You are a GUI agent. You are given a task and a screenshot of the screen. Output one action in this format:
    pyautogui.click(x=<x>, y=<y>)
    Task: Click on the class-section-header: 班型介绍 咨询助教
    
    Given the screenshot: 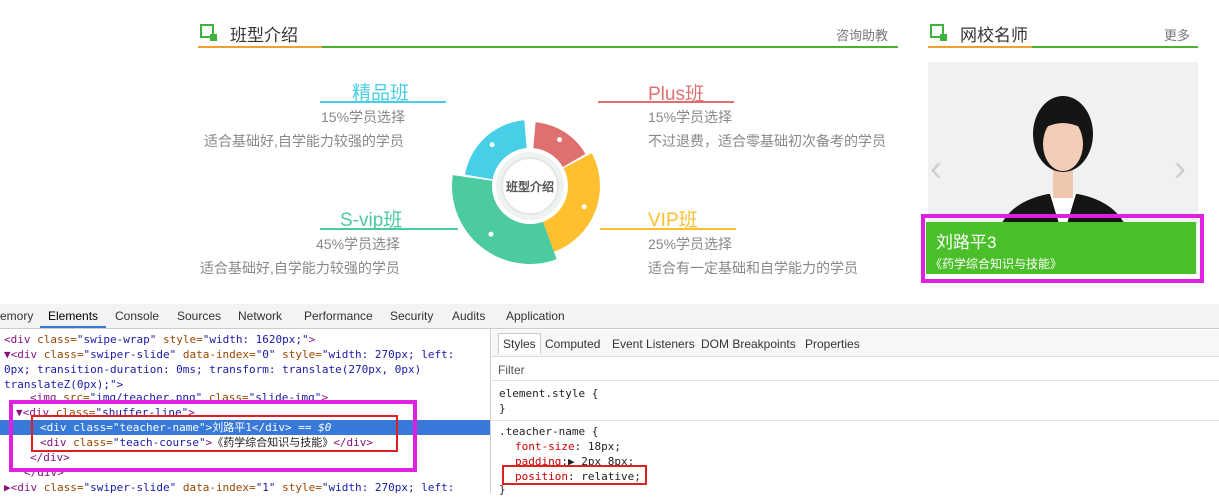 What is the action you would take?
    pyautogui.click(x=548, y=32)
    